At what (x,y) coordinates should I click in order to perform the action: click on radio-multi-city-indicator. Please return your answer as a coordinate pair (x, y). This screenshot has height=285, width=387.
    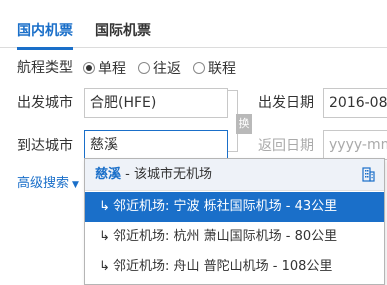
    Looking at the image, I should click on (199, 68).